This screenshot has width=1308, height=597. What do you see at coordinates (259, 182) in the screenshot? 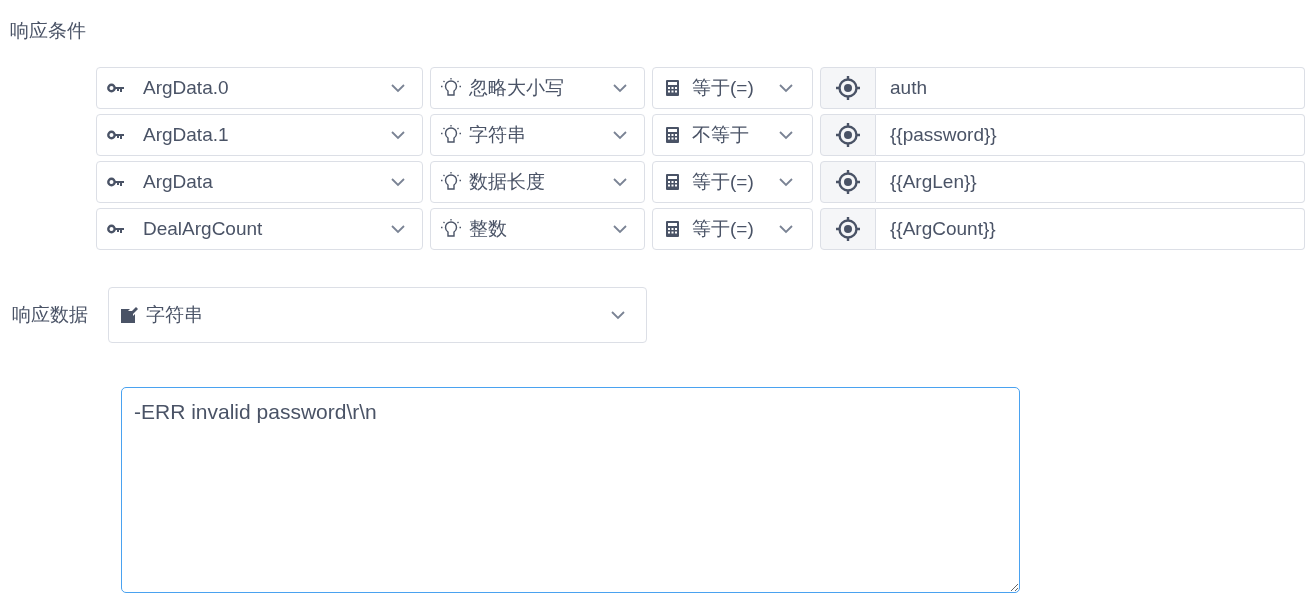
I see `field-select: ArgData` at bounding box center [259, 182].